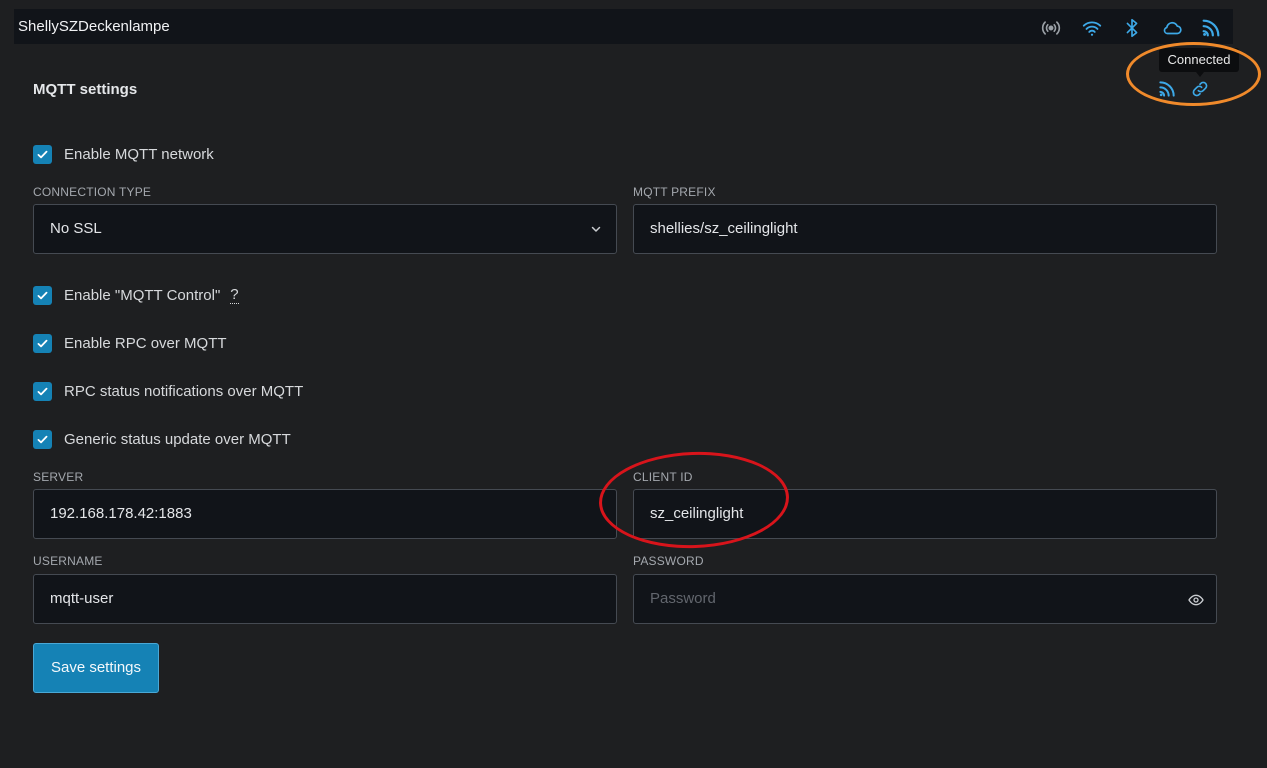 This screenshot has height=768, width=1267. I want to click on page-title: MQTT settings, so click(85, 89).